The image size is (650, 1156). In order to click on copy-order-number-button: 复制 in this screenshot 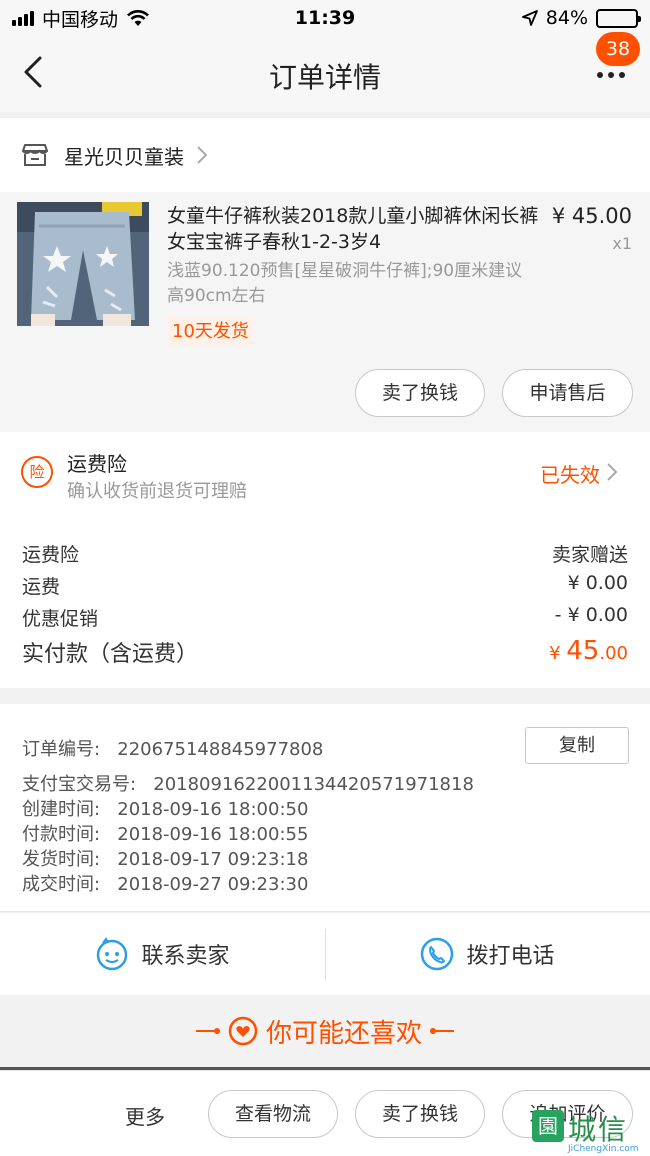, I will do `click(577, 745)`.